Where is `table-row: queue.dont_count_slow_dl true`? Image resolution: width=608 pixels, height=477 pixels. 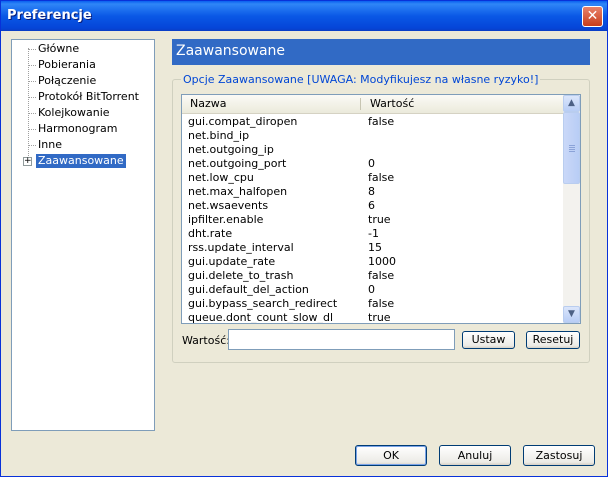 table-row: queue.dont_count_slow_dl true is located at coordinates (373, 317).